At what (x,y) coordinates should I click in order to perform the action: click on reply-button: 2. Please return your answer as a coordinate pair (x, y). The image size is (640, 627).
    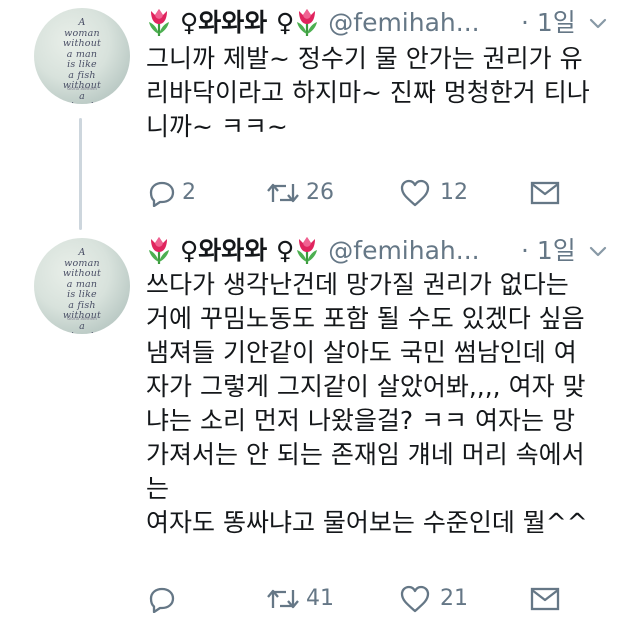
    Looking at the image, I should click on (186, 193).